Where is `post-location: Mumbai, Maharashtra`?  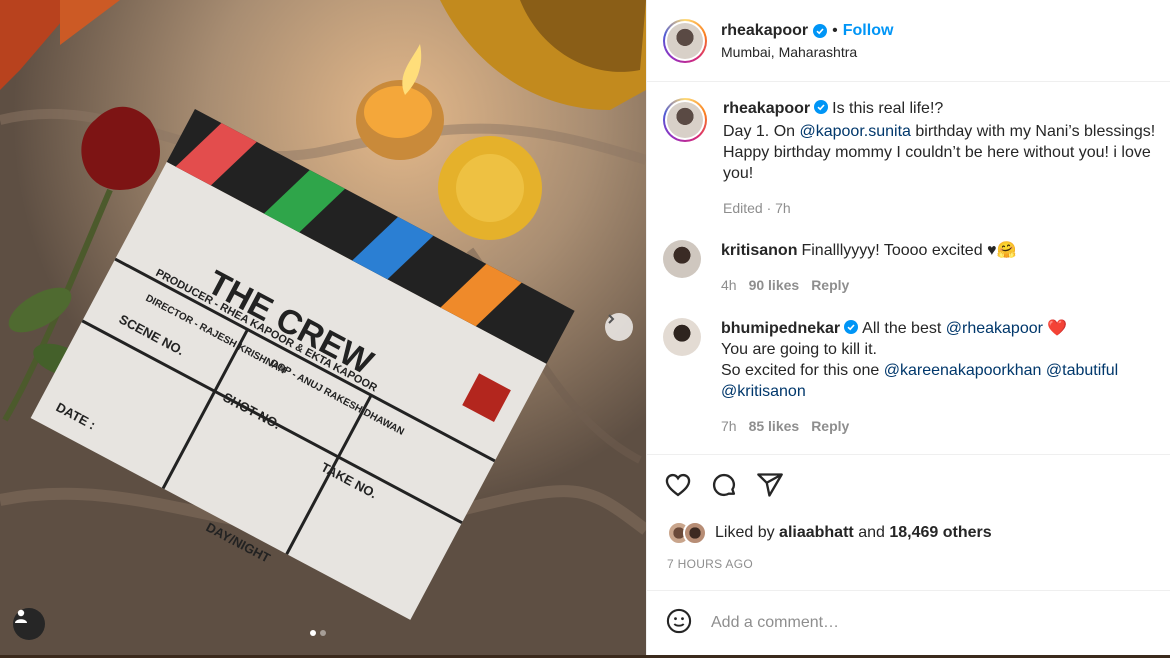 post-location: Mumbai, Maharashtra is located at coordinates (807, 52).